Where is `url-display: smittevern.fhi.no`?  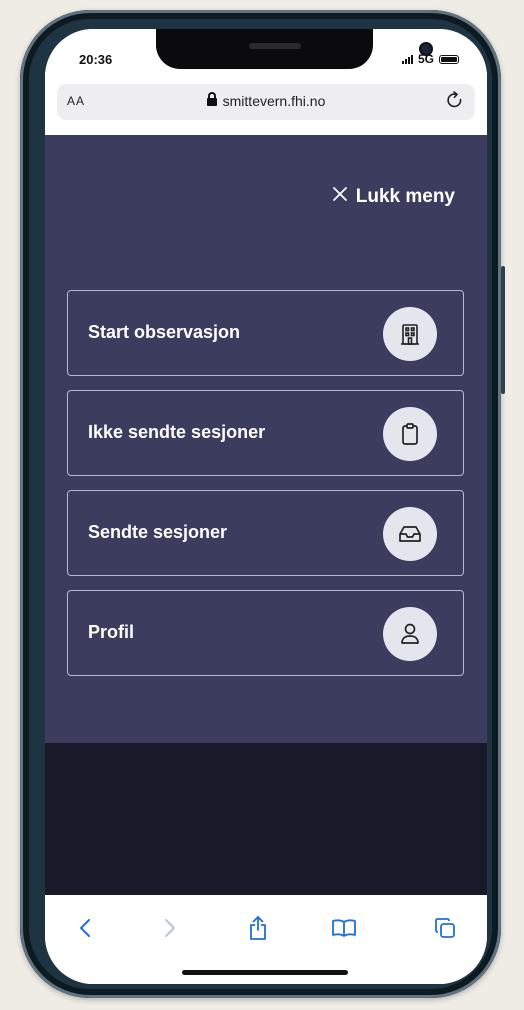
url-display: smittevern.fhi.no is located at coordinates (266, 100).